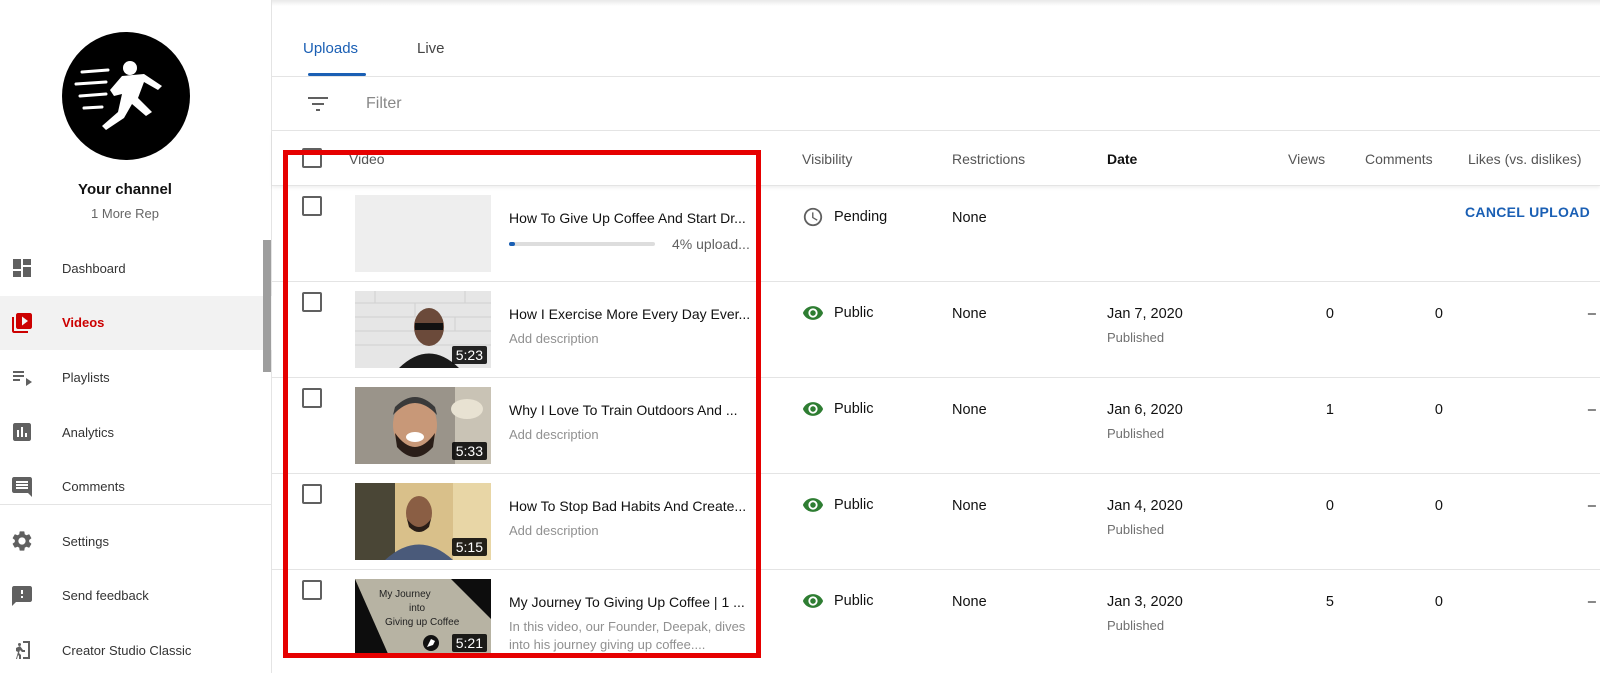 The width and height of the screenshot is (1600, 678). I want to click on sidebar-item-analytics: Analytics, so click(136, 432).